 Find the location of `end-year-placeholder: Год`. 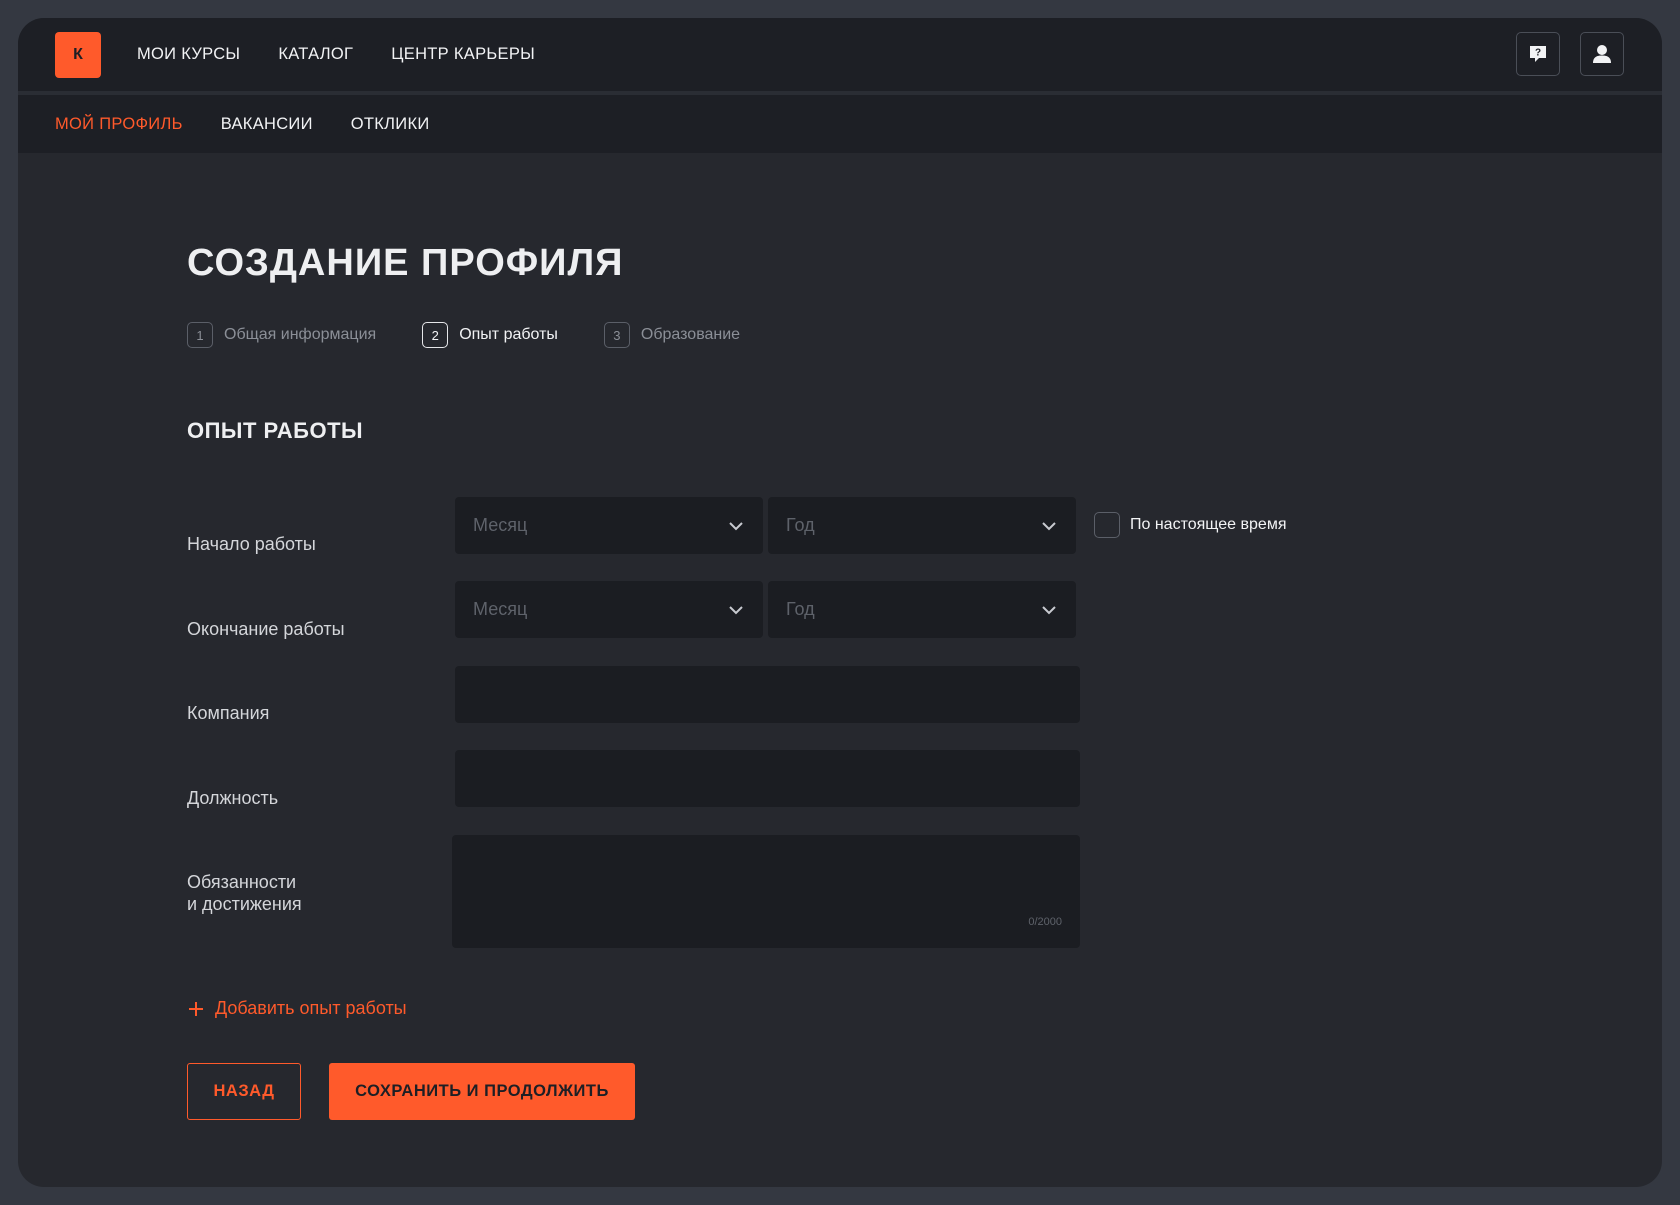

end-year-placeholder: Год is located at coordinates (800, 609).